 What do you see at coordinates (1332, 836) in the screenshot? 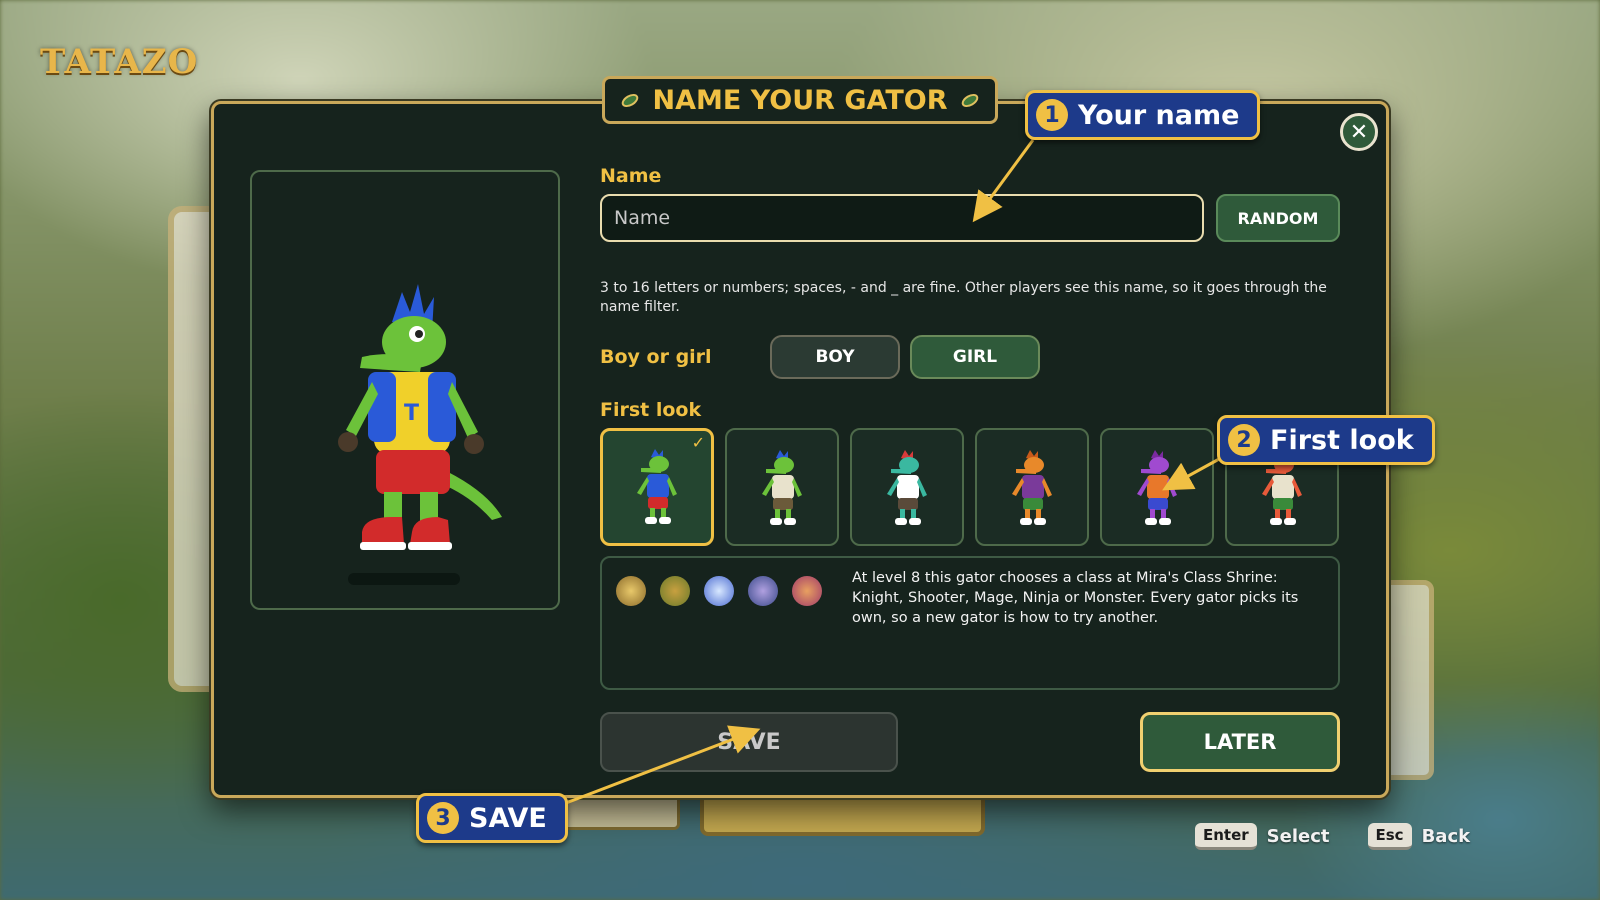
I see `key-hints: Enter Select Esc Back` at bounding box center [1332, 836].